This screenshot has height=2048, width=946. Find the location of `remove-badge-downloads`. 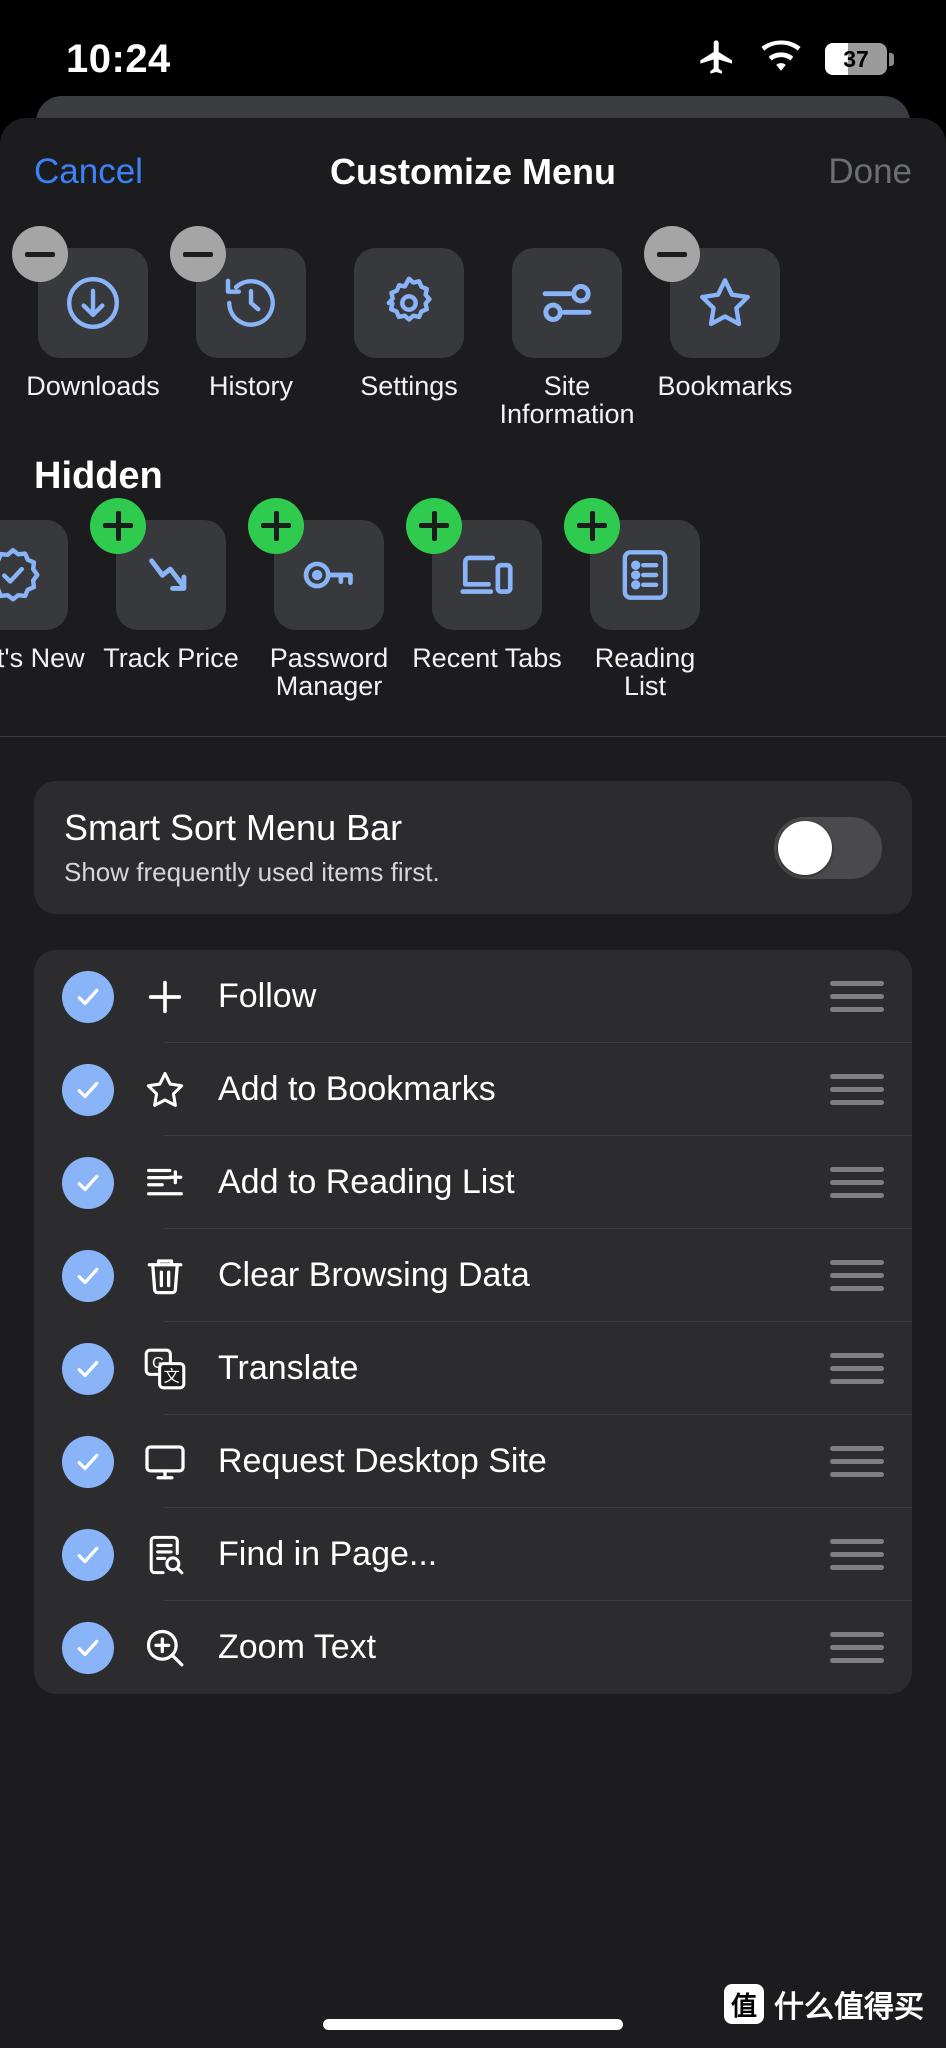

remove-badge-downloads is located at coordinates (40, 254).